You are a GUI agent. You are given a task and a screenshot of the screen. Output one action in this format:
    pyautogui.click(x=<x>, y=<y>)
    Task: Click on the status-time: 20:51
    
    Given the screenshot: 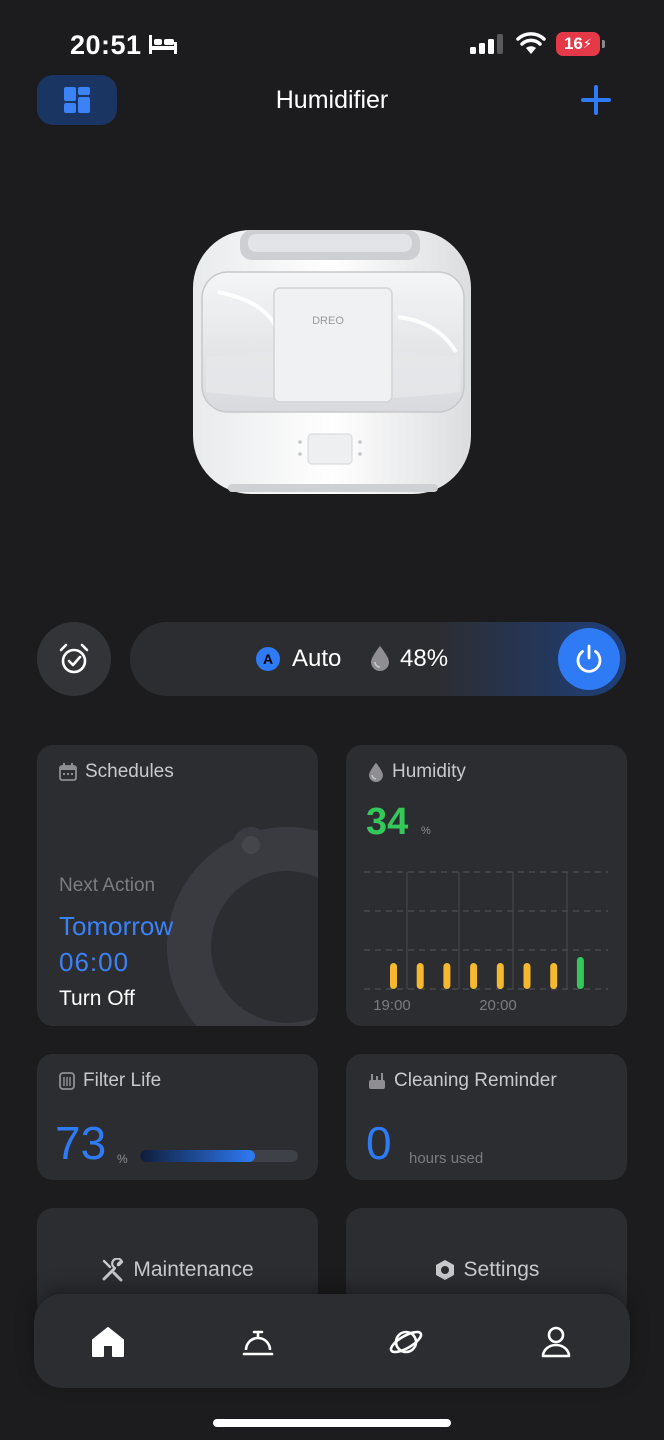 What is the action you would take?
    pyautogui.click(x=106, y=45)
    